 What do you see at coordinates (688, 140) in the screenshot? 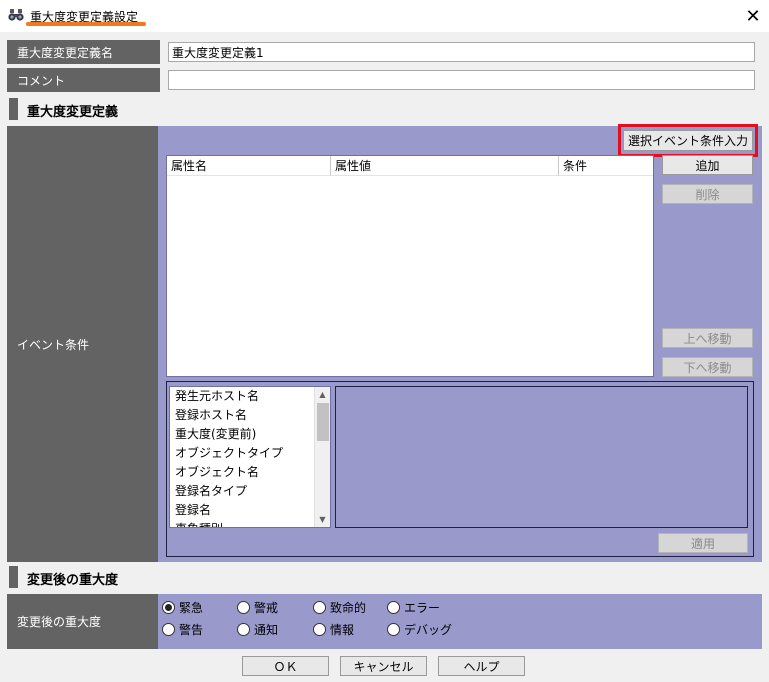
I see `select-event-condition-button: 選択イベント条件入力` at bounding box center [688, 140].